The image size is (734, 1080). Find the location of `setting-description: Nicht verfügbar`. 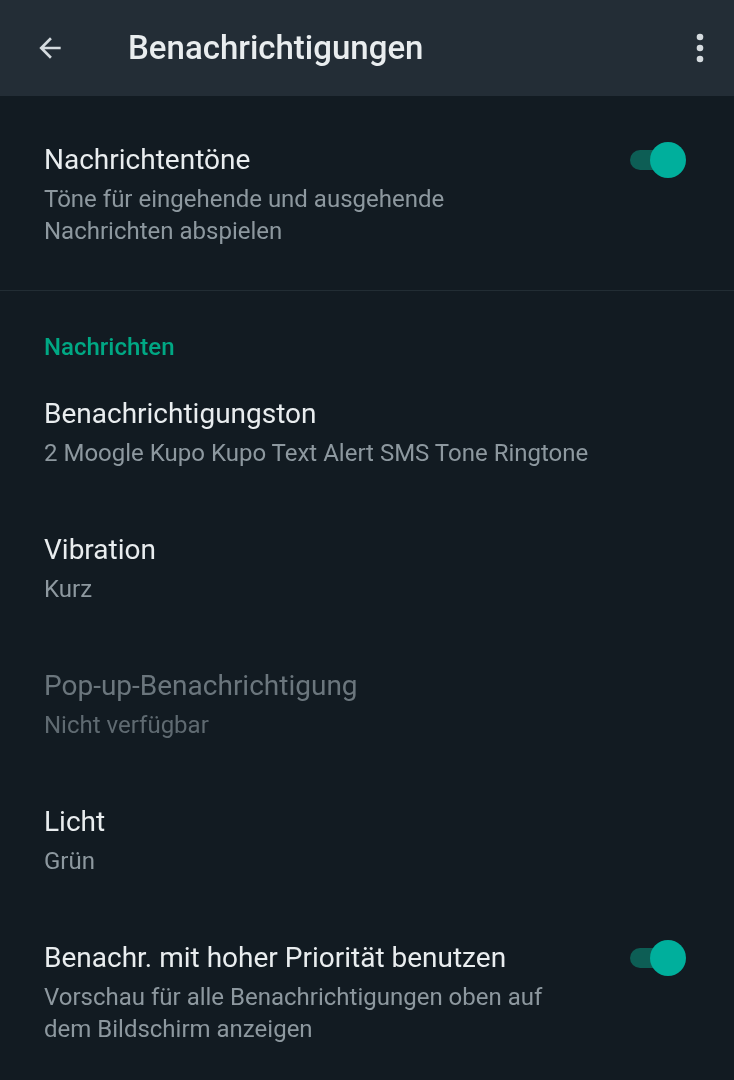

setting-description: Nicht verfügbar is located at coordinates (127, 725).